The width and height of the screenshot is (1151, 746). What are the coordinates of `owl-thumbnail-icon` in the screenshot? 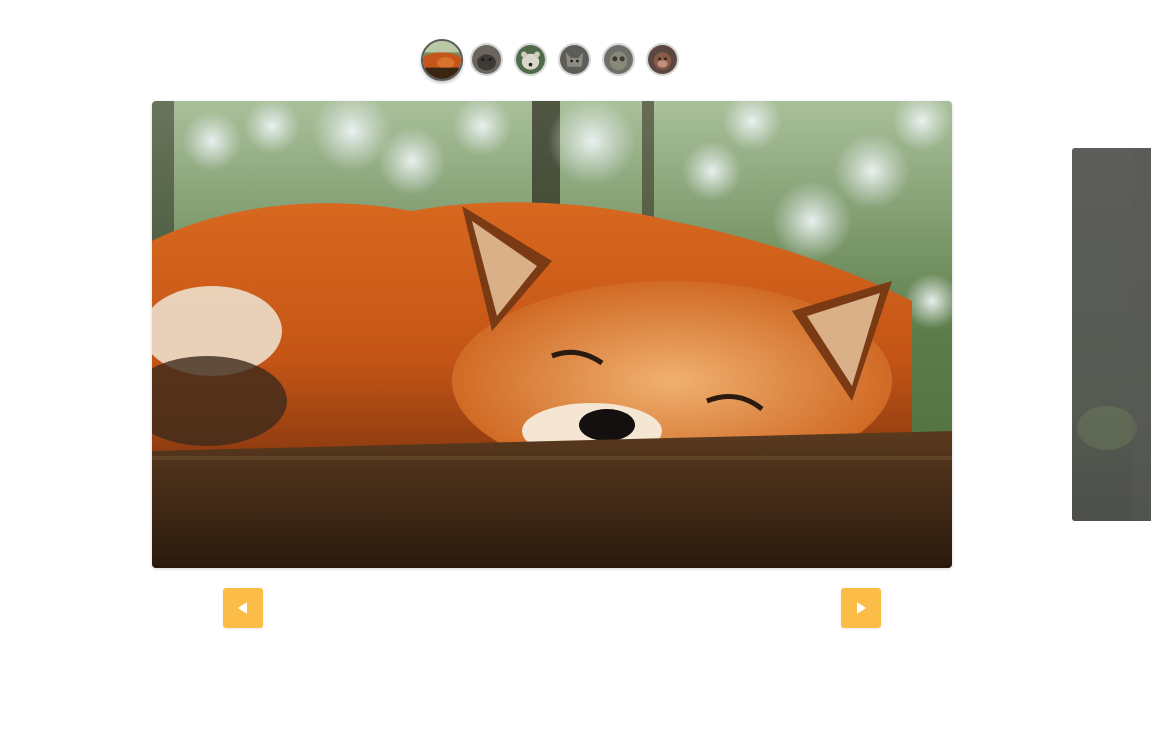 It's located at (618, 59).